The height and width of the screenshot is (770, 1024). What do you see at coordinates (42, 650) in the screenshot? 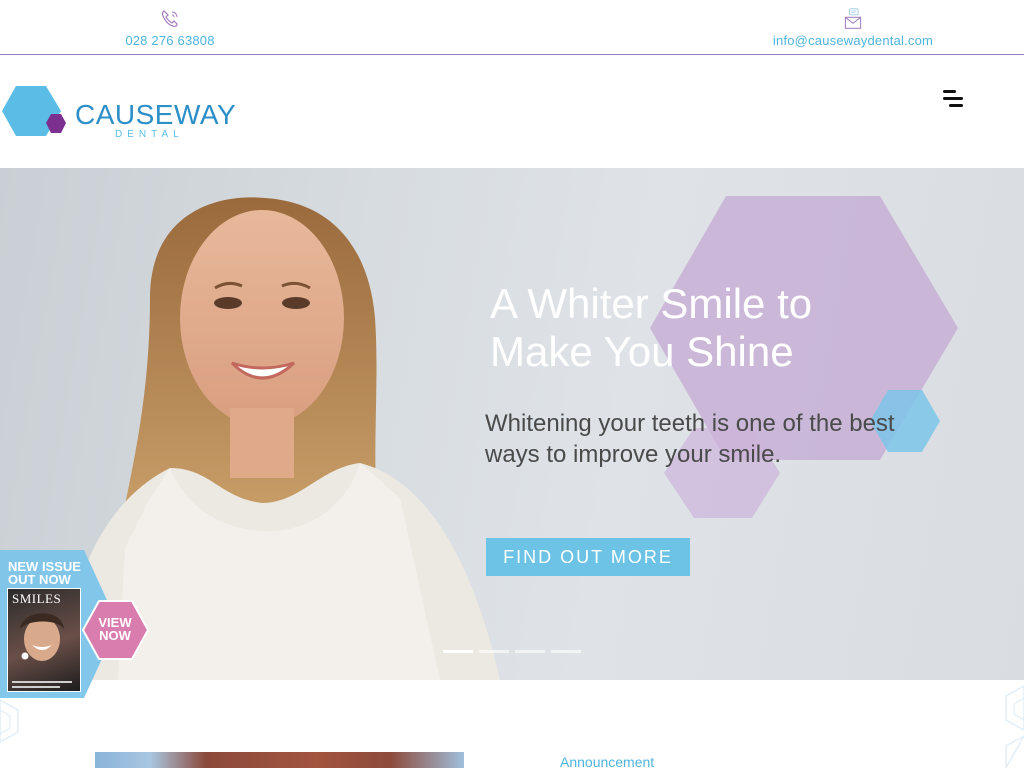
I see `magazine-cover-face` at bounding box center [42, 650].